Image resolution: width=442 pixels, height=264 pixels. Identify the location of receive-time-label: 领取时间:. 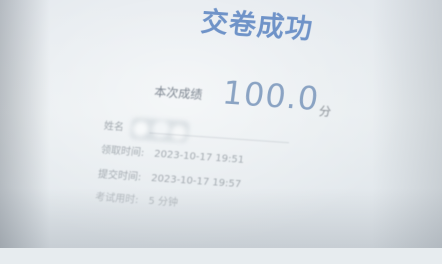
(122, 152).